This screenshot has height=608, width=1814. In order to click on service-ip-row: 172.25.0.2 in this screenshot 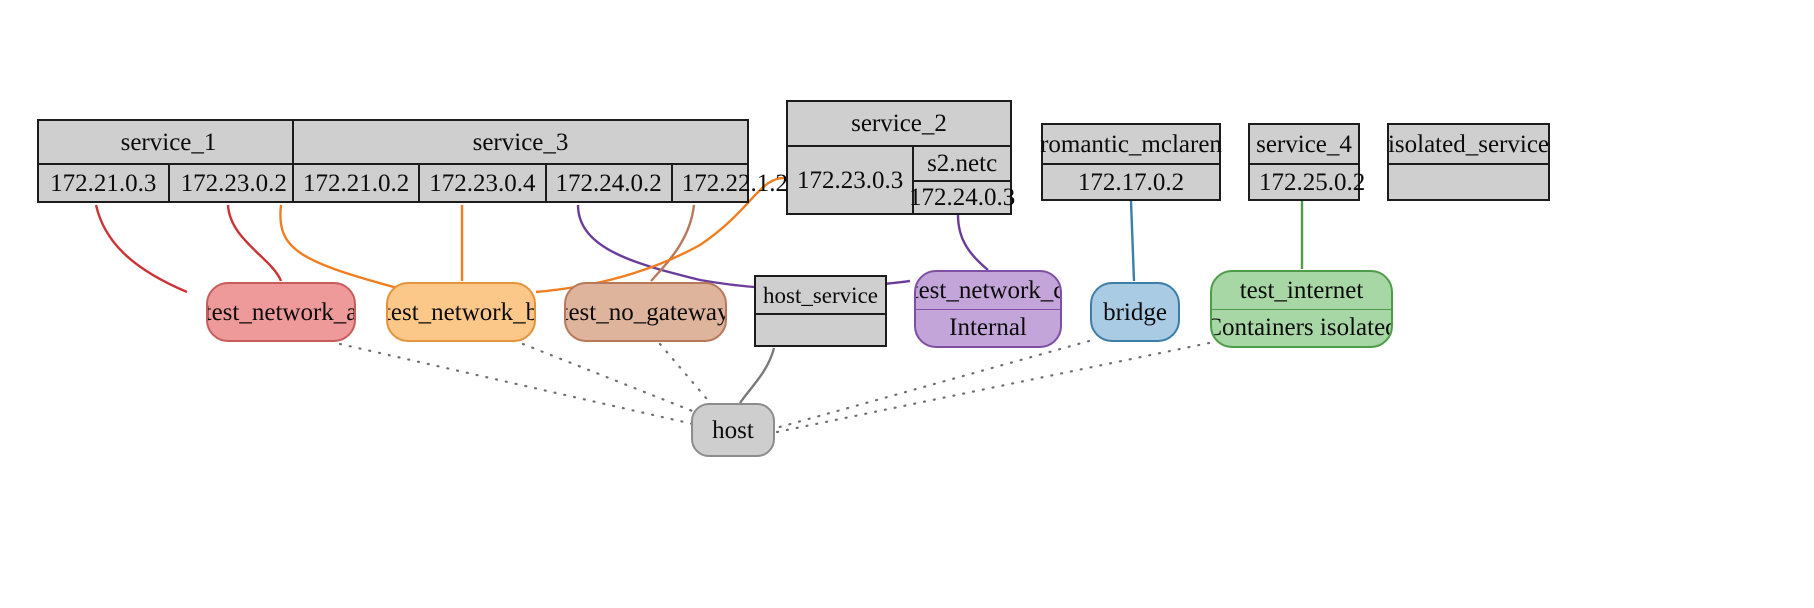, I will do `click(1307, 181)`.